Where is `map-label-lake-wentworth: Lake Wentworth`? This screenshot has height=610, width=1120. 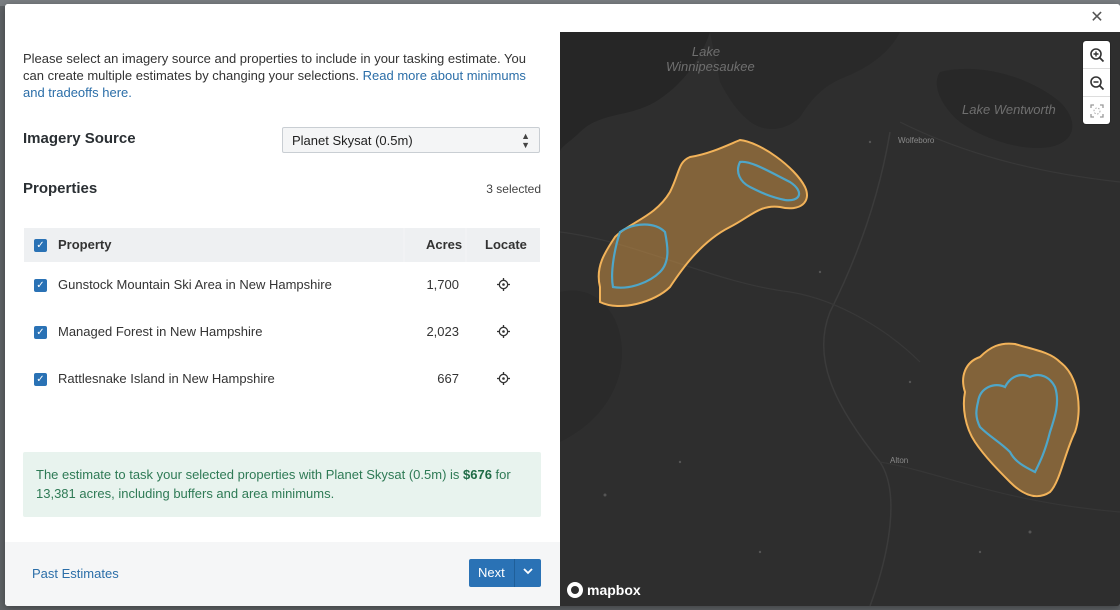 map-label-lake-wentworth: Lake Wentworth is located at coordinates (1009, 109).